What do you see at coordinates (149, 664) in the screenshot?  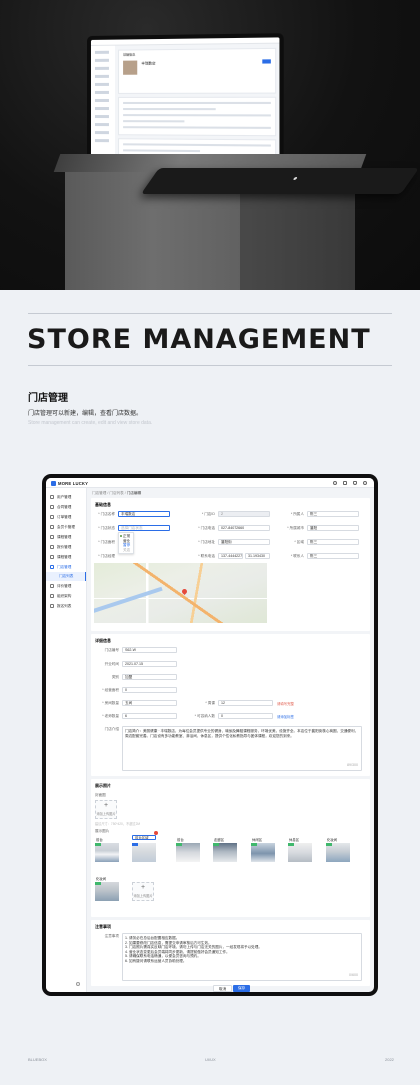 I see `input-open-date: 2021.07.15` at bounding box center [149, 664].